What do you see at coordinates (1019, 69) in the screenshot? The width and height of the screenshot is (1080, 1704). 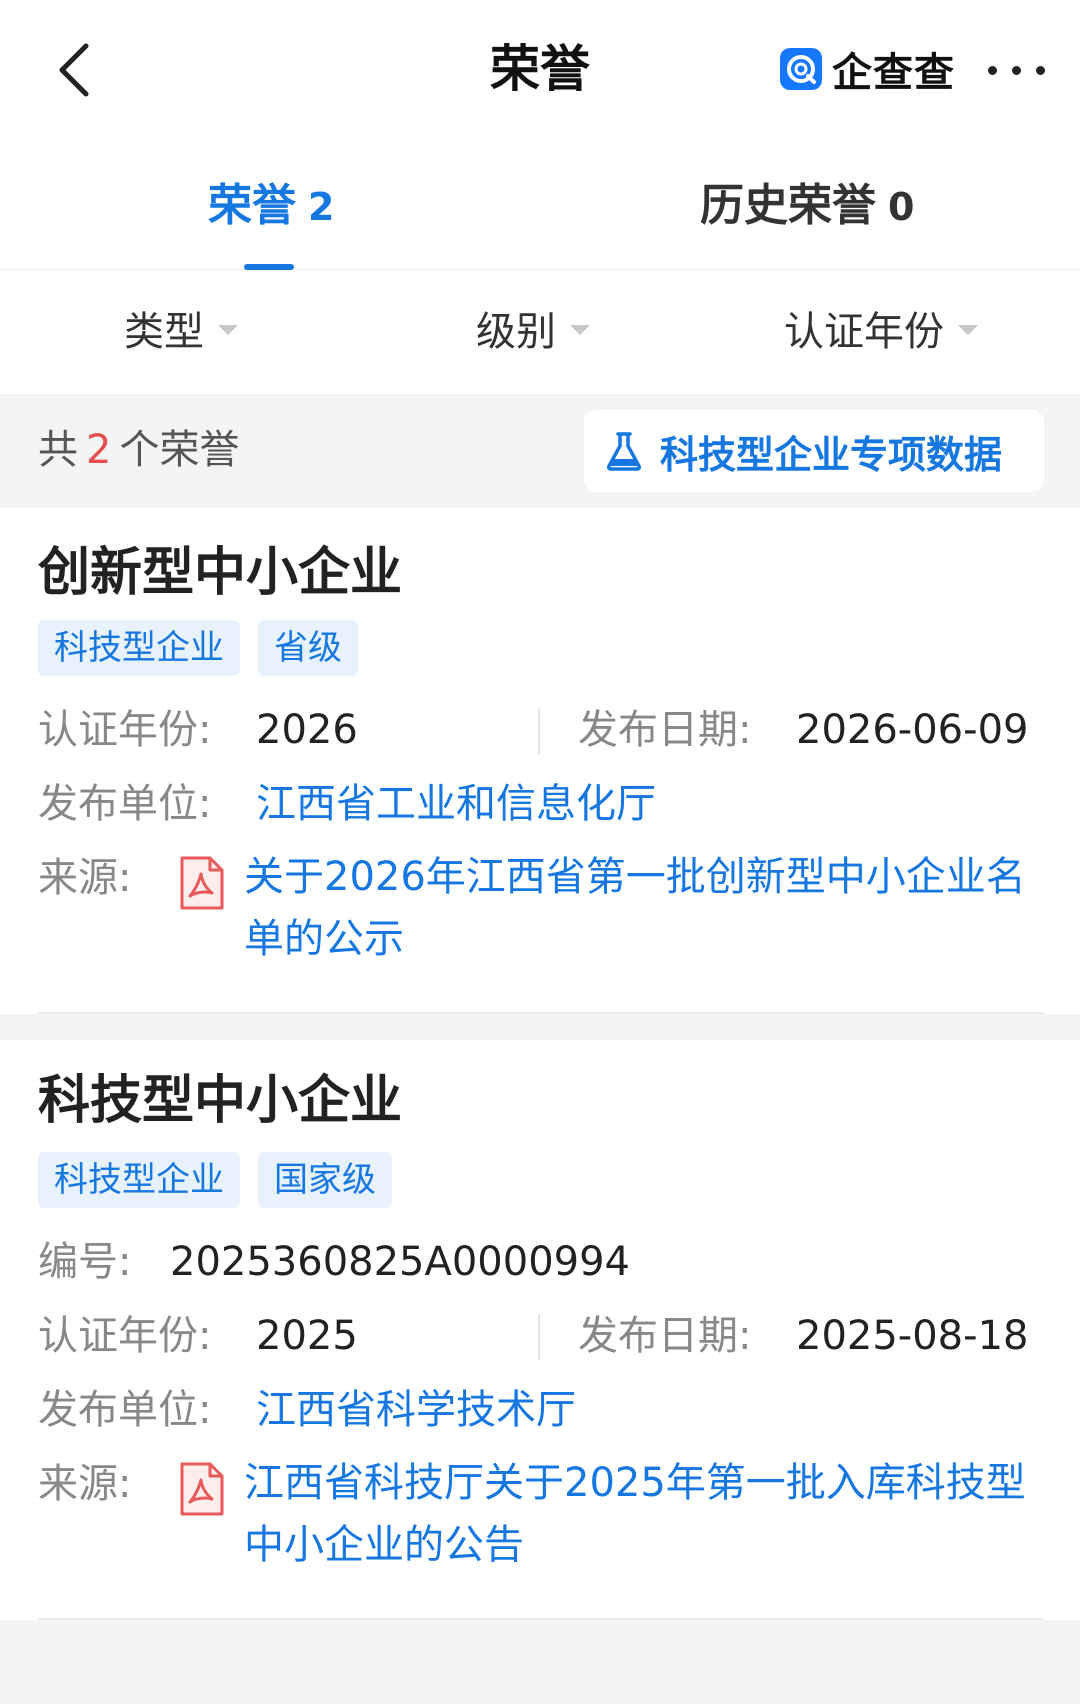 I see `more-options-button` at bounding box center [1019, 69].